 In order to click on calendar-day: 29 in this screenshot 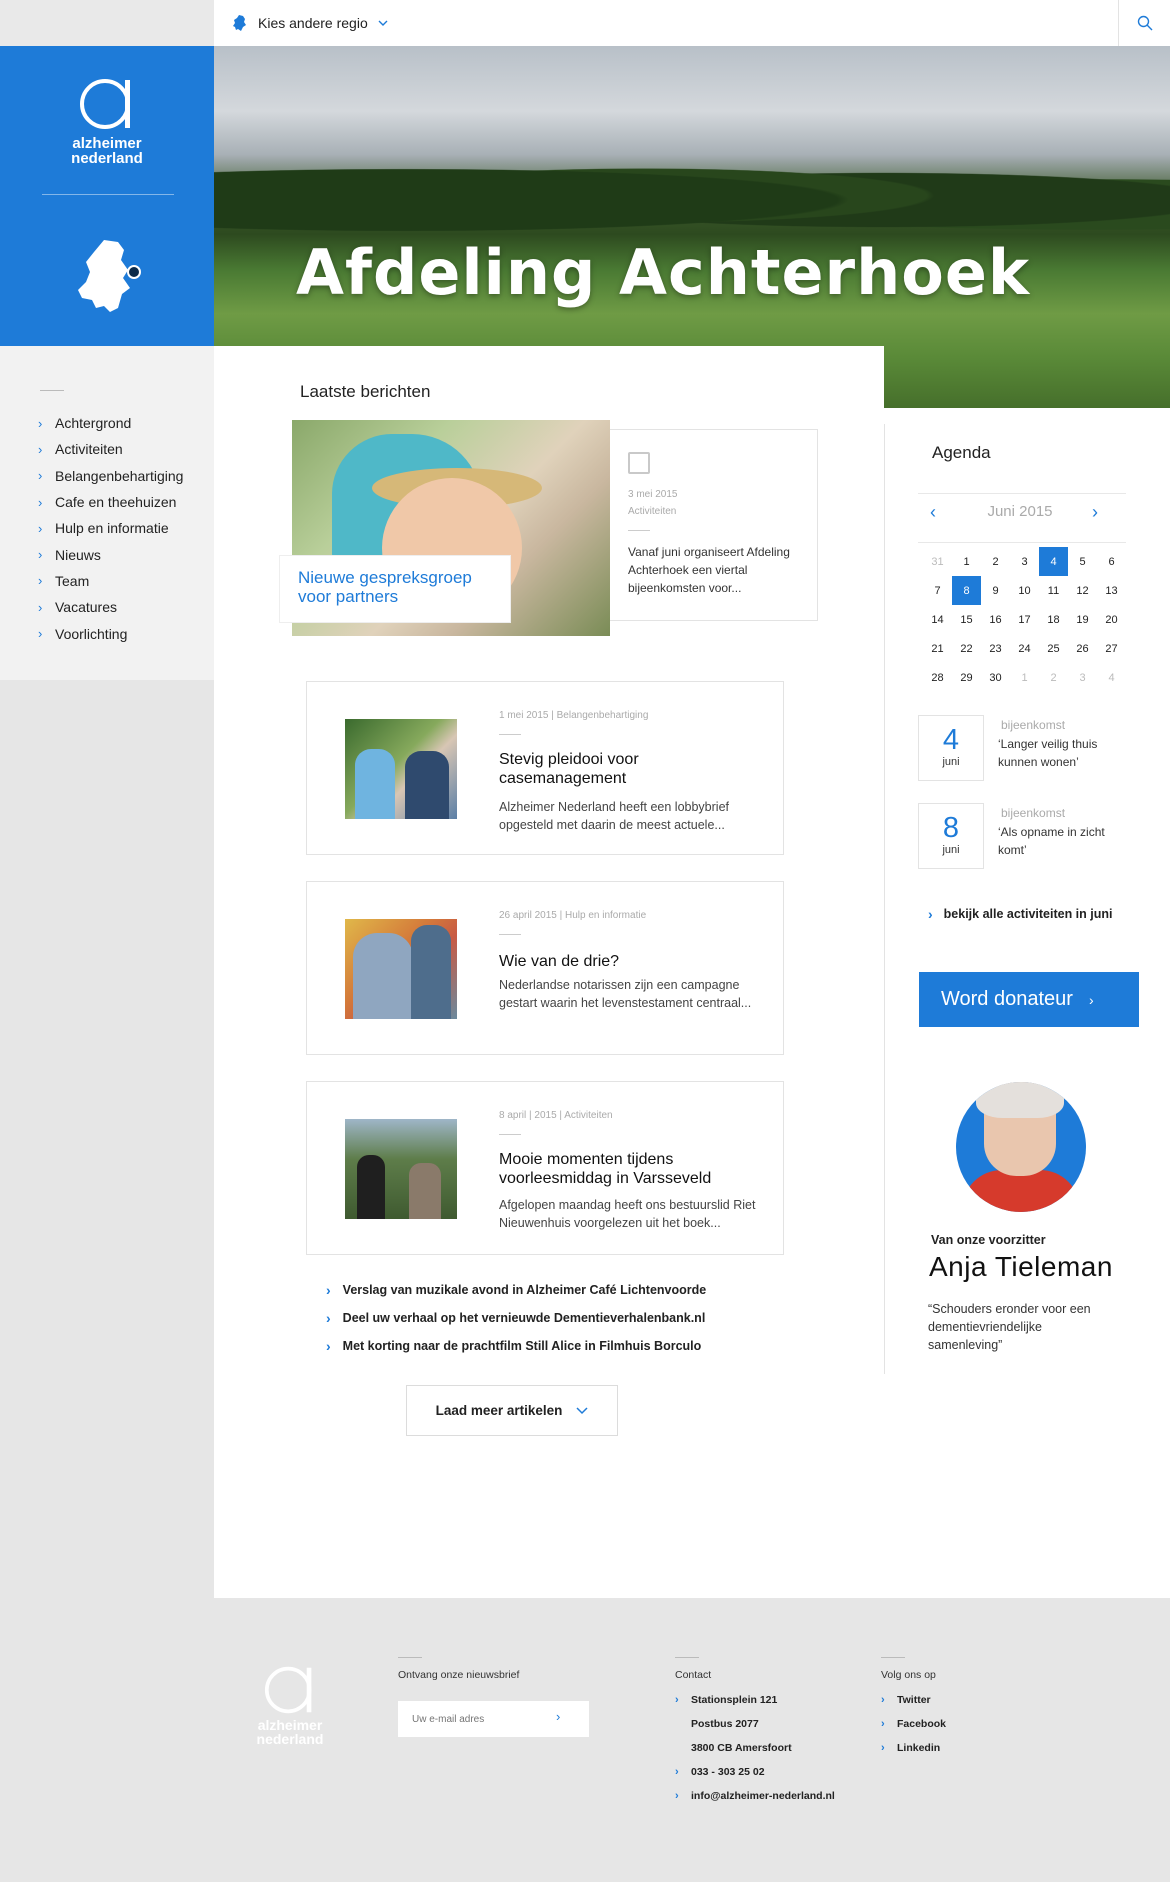, I will do `click(966, 677)`.